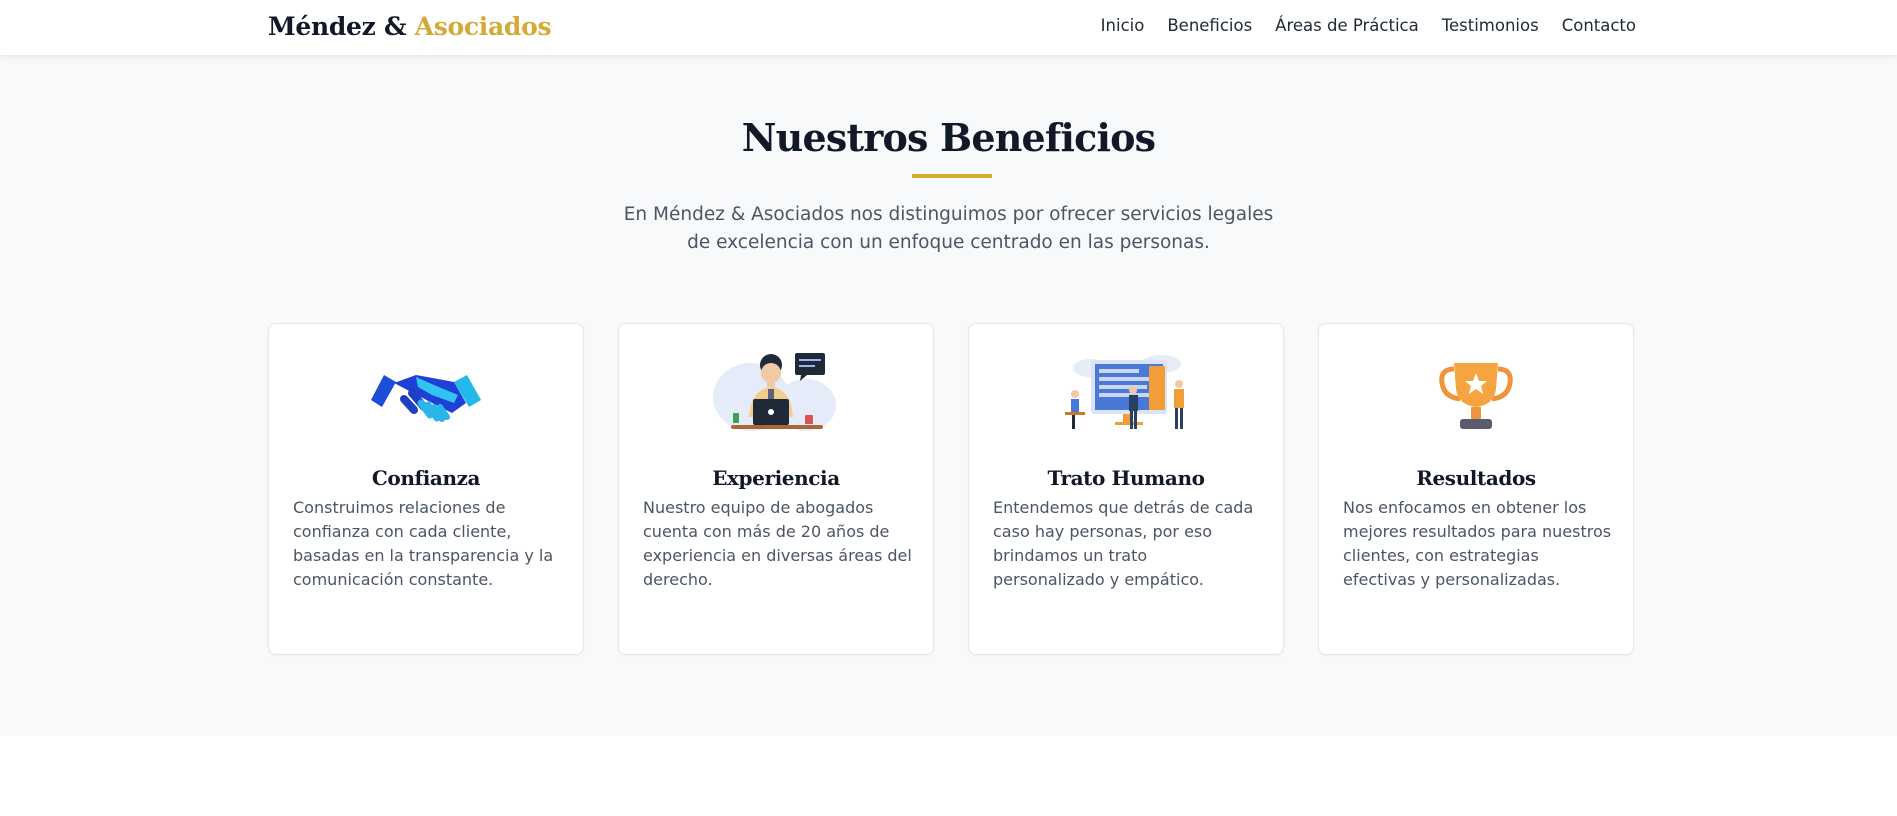 The width and height of the screenshot is (1897, 816). What do you see at coordinates (1490, 25) in the screenshot?
I see `nav-link-testimonios: Testimonios` at bounding box center [1490, 25].